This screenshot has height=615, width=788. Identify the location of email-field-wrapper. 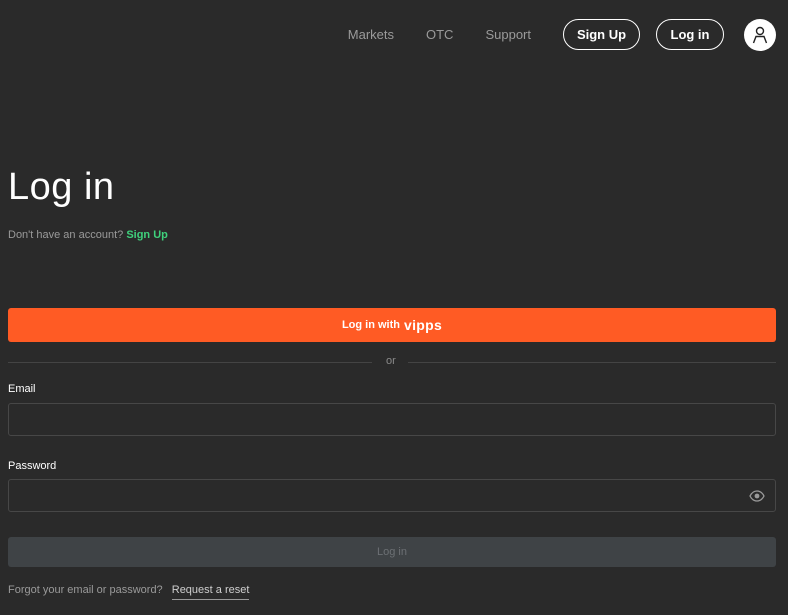
(392, 419).